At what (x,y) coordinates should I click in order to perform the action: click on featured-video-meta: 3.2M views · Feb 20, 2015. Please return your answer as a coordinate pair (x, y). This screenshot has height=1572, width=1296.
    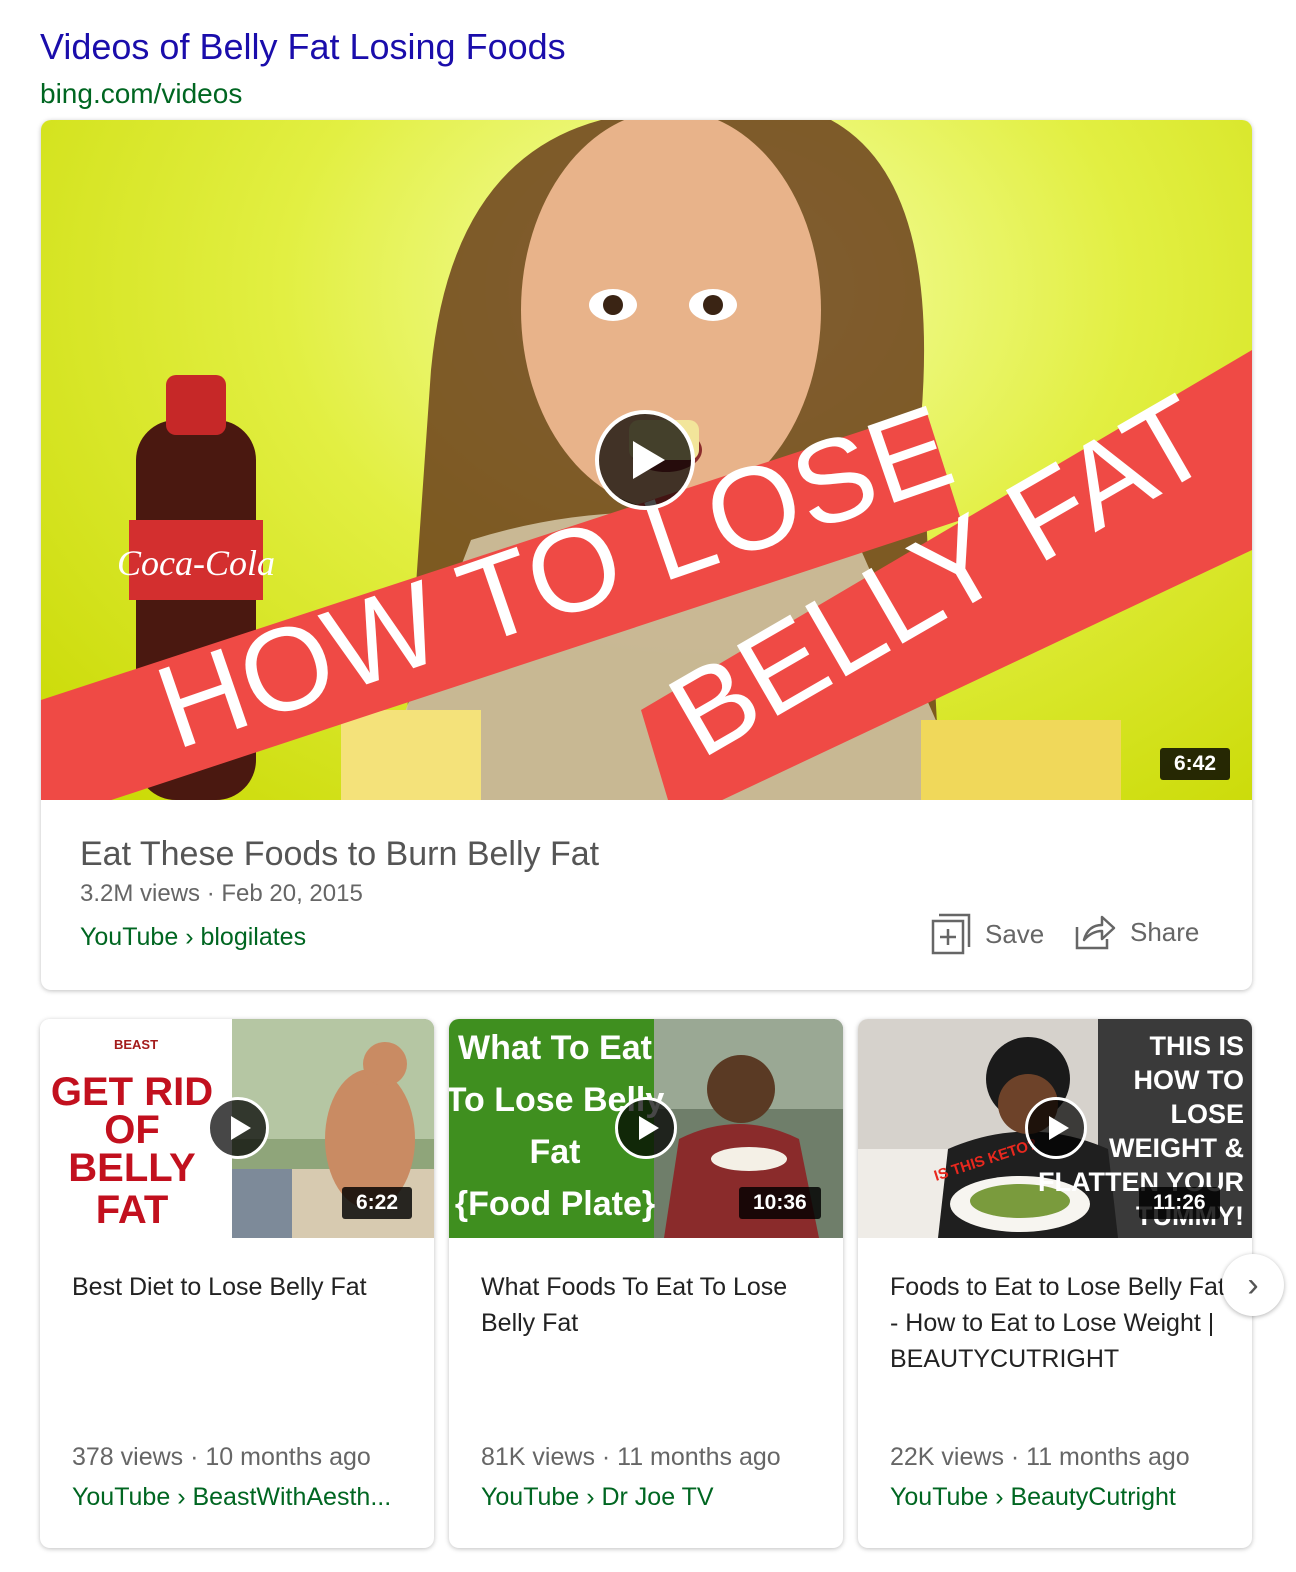
    Looking at the image, I should click on (221, 893).